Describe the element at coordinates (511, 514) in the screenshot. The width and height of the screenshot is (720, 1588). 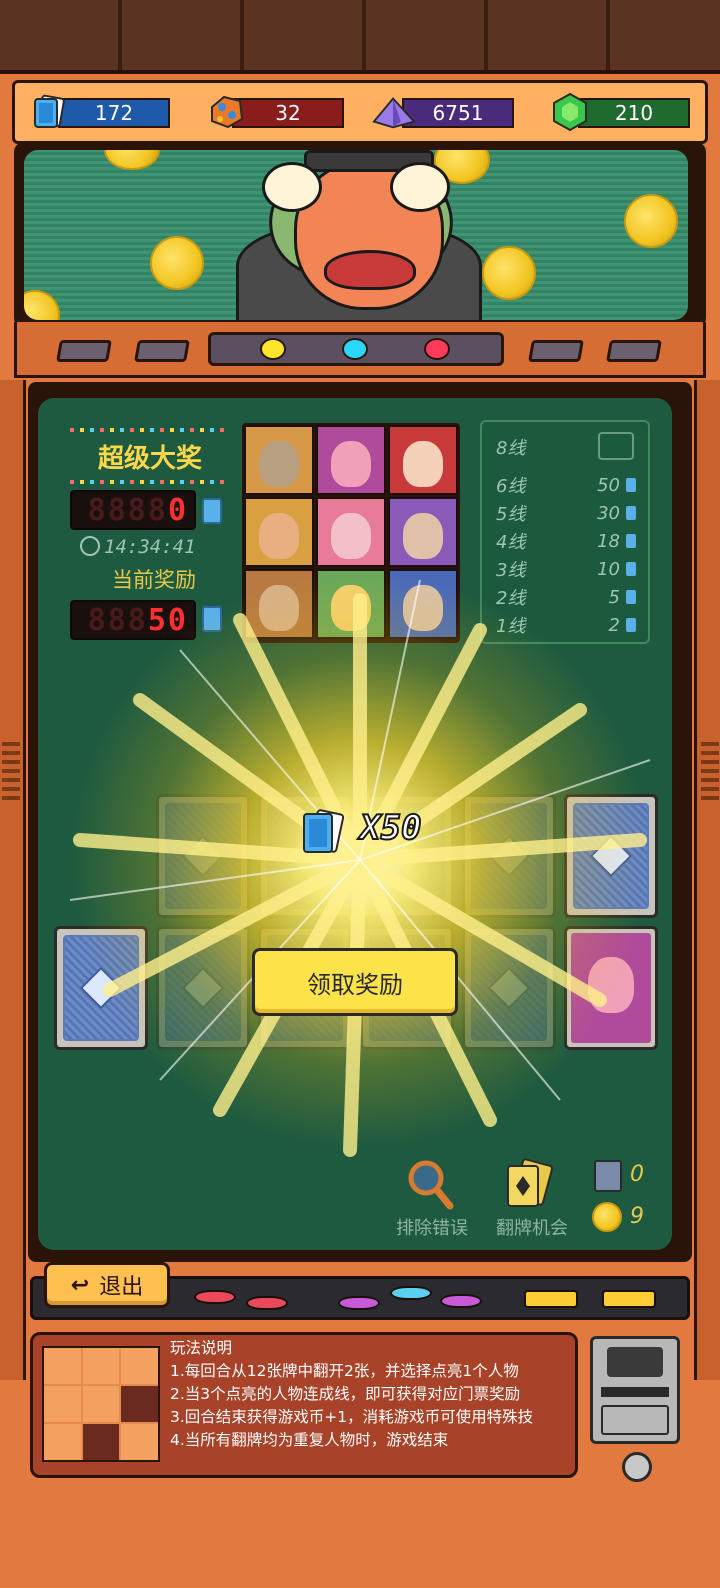
I see `payout-label: 5线` at that location.